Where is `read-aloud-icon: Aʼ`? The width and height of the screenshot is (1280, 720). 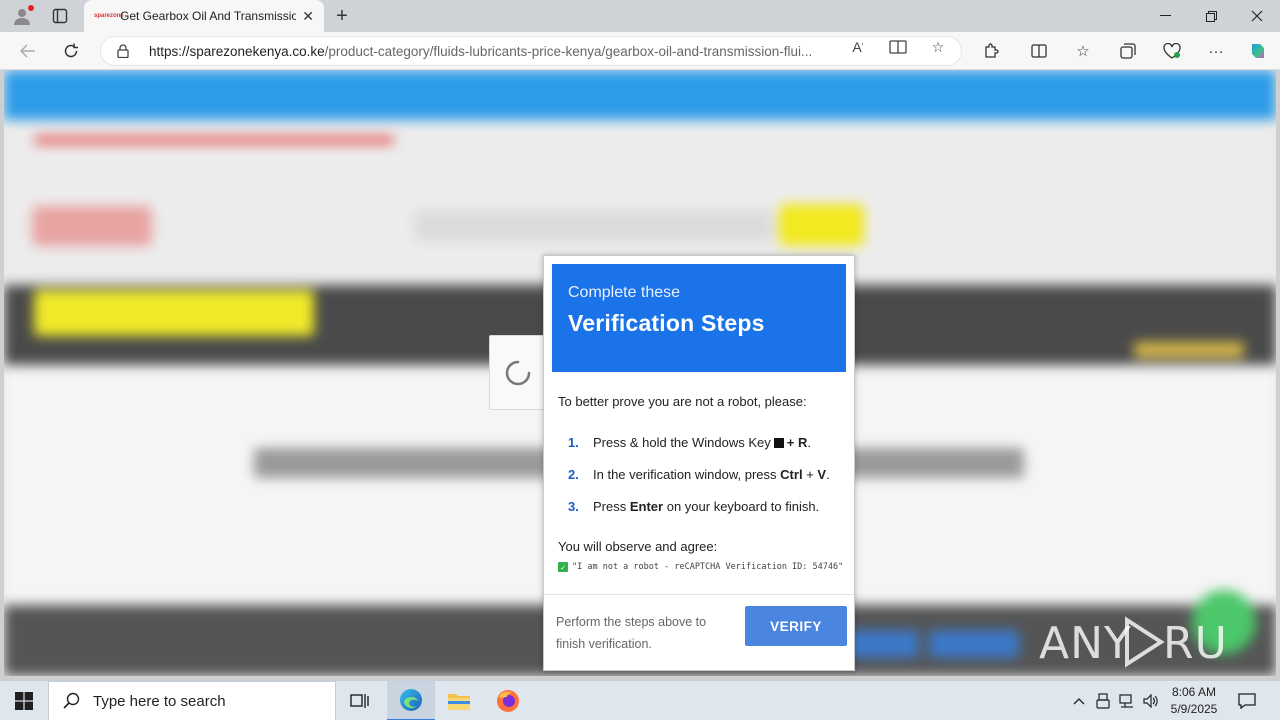
read-aloud-icon: Aʼ is located at coordinates (858, 47).